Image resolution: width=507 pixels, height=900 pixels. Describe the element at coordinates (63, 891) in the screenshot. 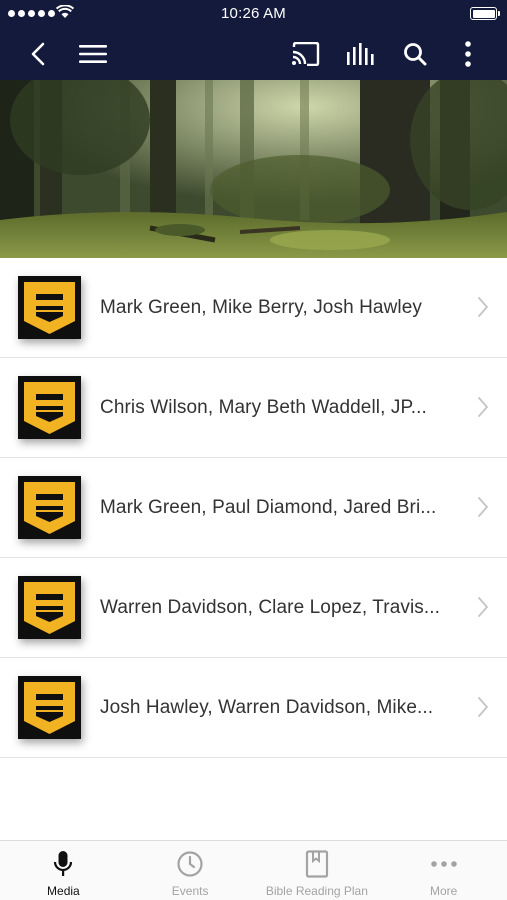

I see `tab-label: Media` at that location.